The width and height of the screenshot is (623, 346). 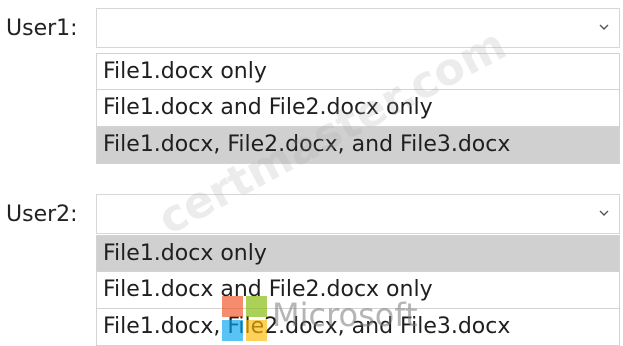 What do you see at coordinates (358, 71) in the screenshot?
I see `user1-option-1: File1.docx only` at bounding box center [358, 71].